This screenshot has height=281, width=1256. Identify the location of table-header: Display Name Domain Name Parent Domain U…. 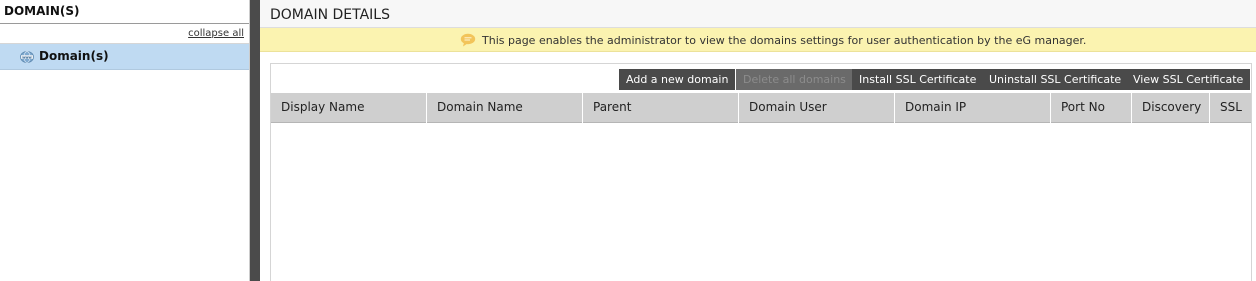
(761, 108).